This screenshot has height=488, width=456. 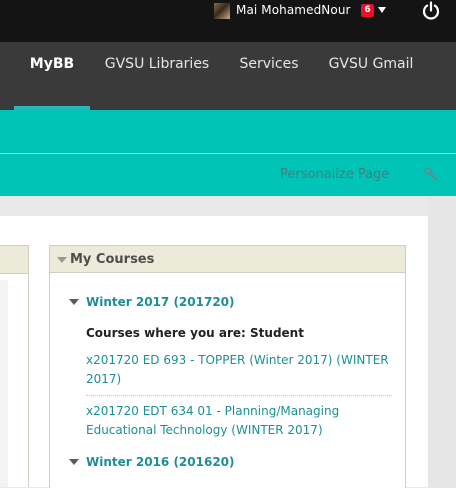 I want to click on left-module-header, so click(x=14, y=259).